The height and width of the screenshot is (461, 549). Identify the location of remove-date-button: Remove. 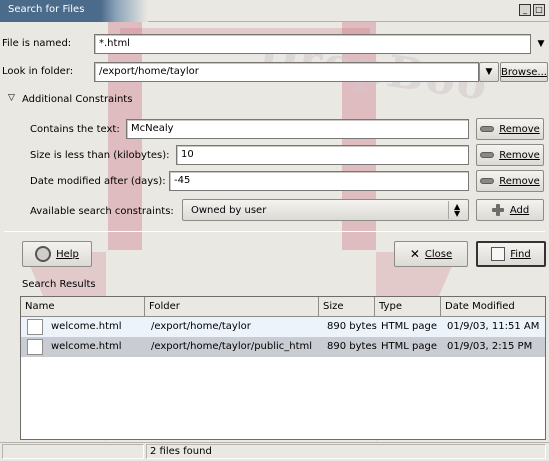
(510, 181).